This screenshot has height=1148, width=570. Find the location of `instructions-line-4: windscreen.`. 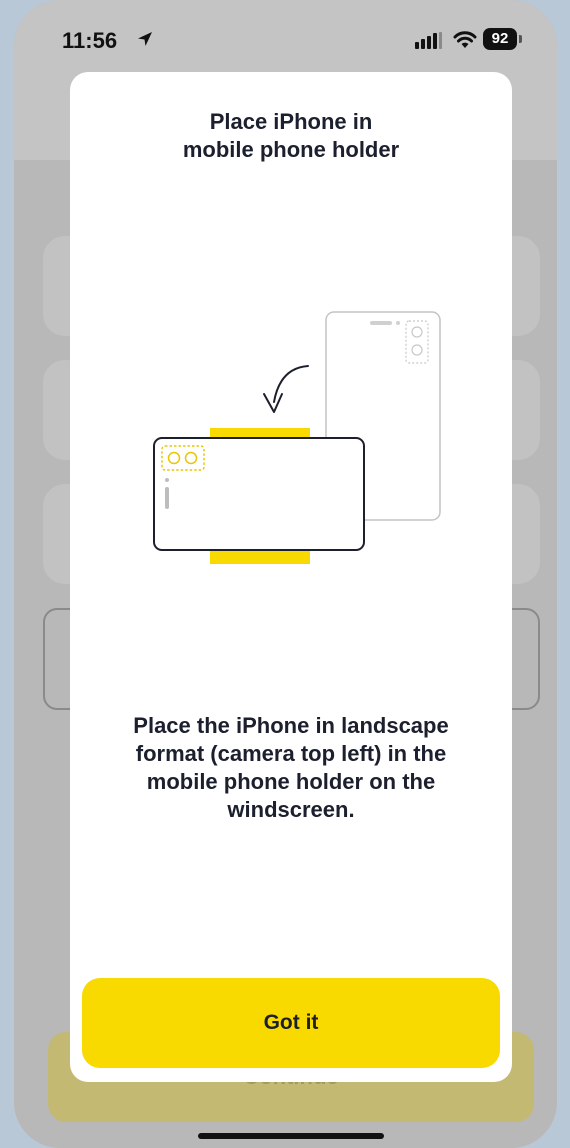

instructions-line-4: windscreen. is located at coordinates (291, 809).